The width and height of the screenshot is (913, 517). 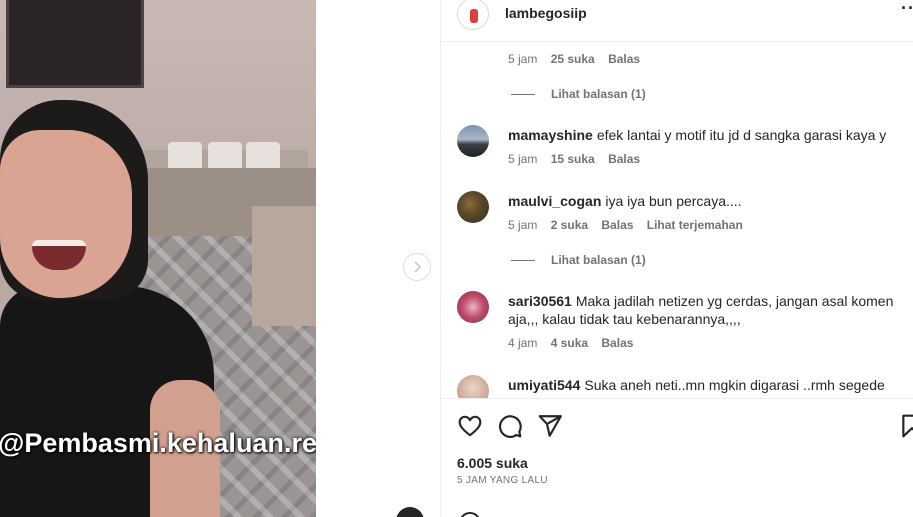 I want to click on comment-meta: 5 jam 25 suka Balas, so click(x=579, y=59).